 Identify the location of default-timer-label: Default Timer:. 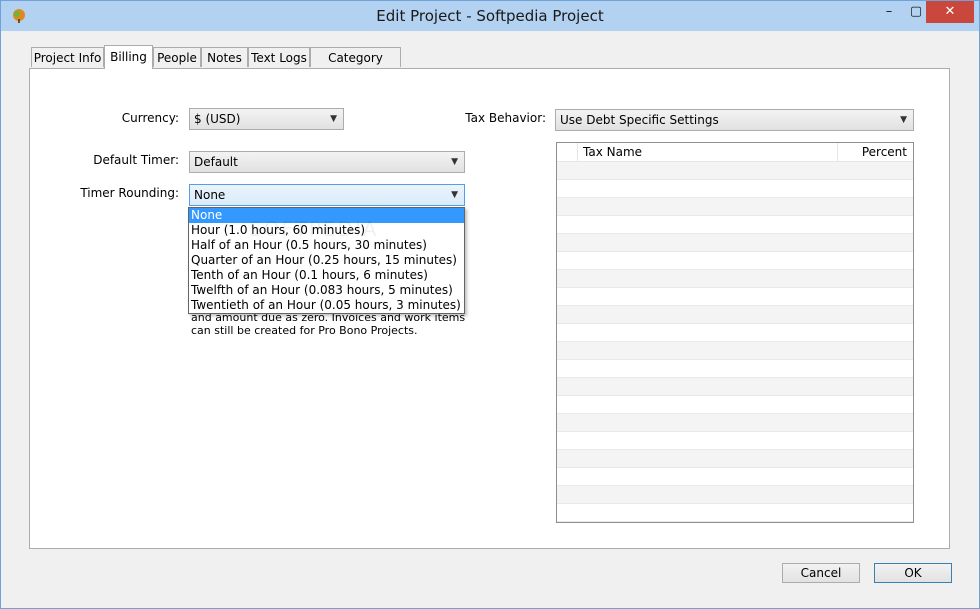
(136, 160).